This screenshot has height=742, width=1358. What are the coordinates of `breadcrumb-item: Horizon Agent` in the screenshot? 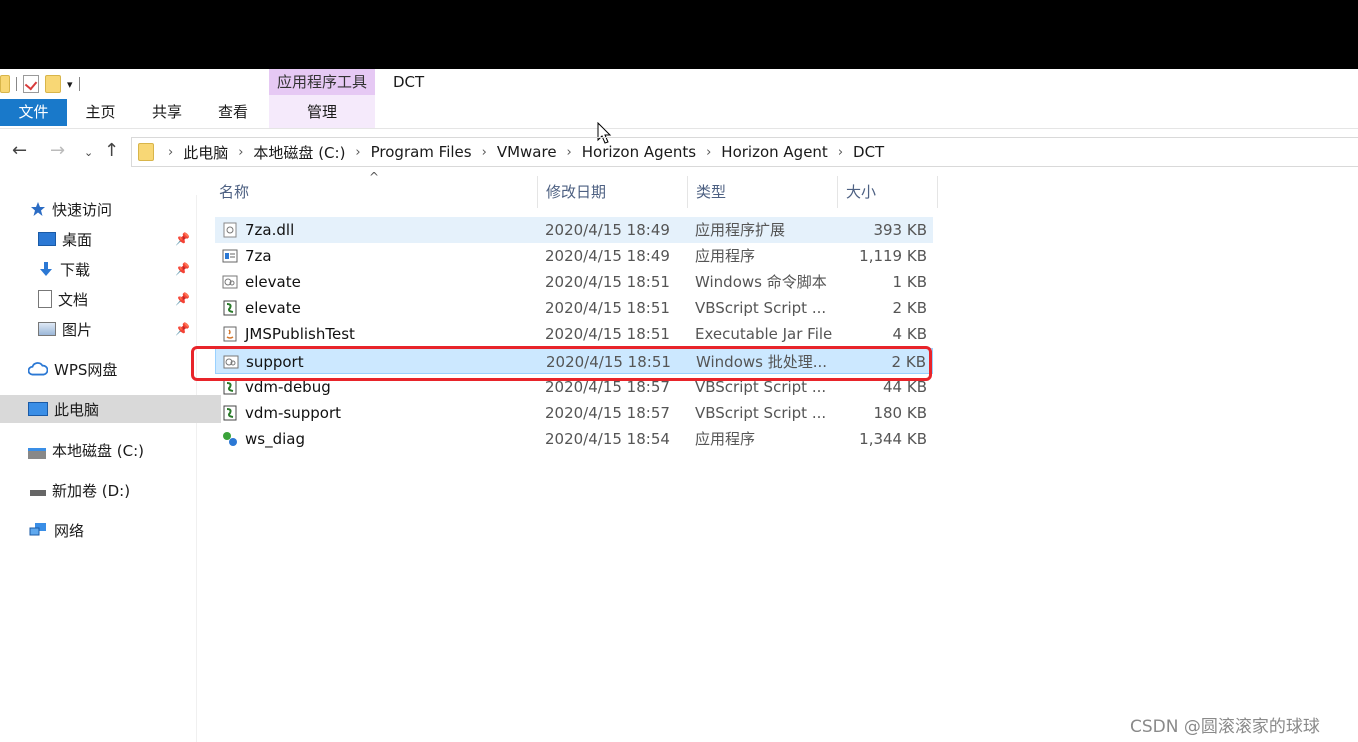 It's located at (774, 152).